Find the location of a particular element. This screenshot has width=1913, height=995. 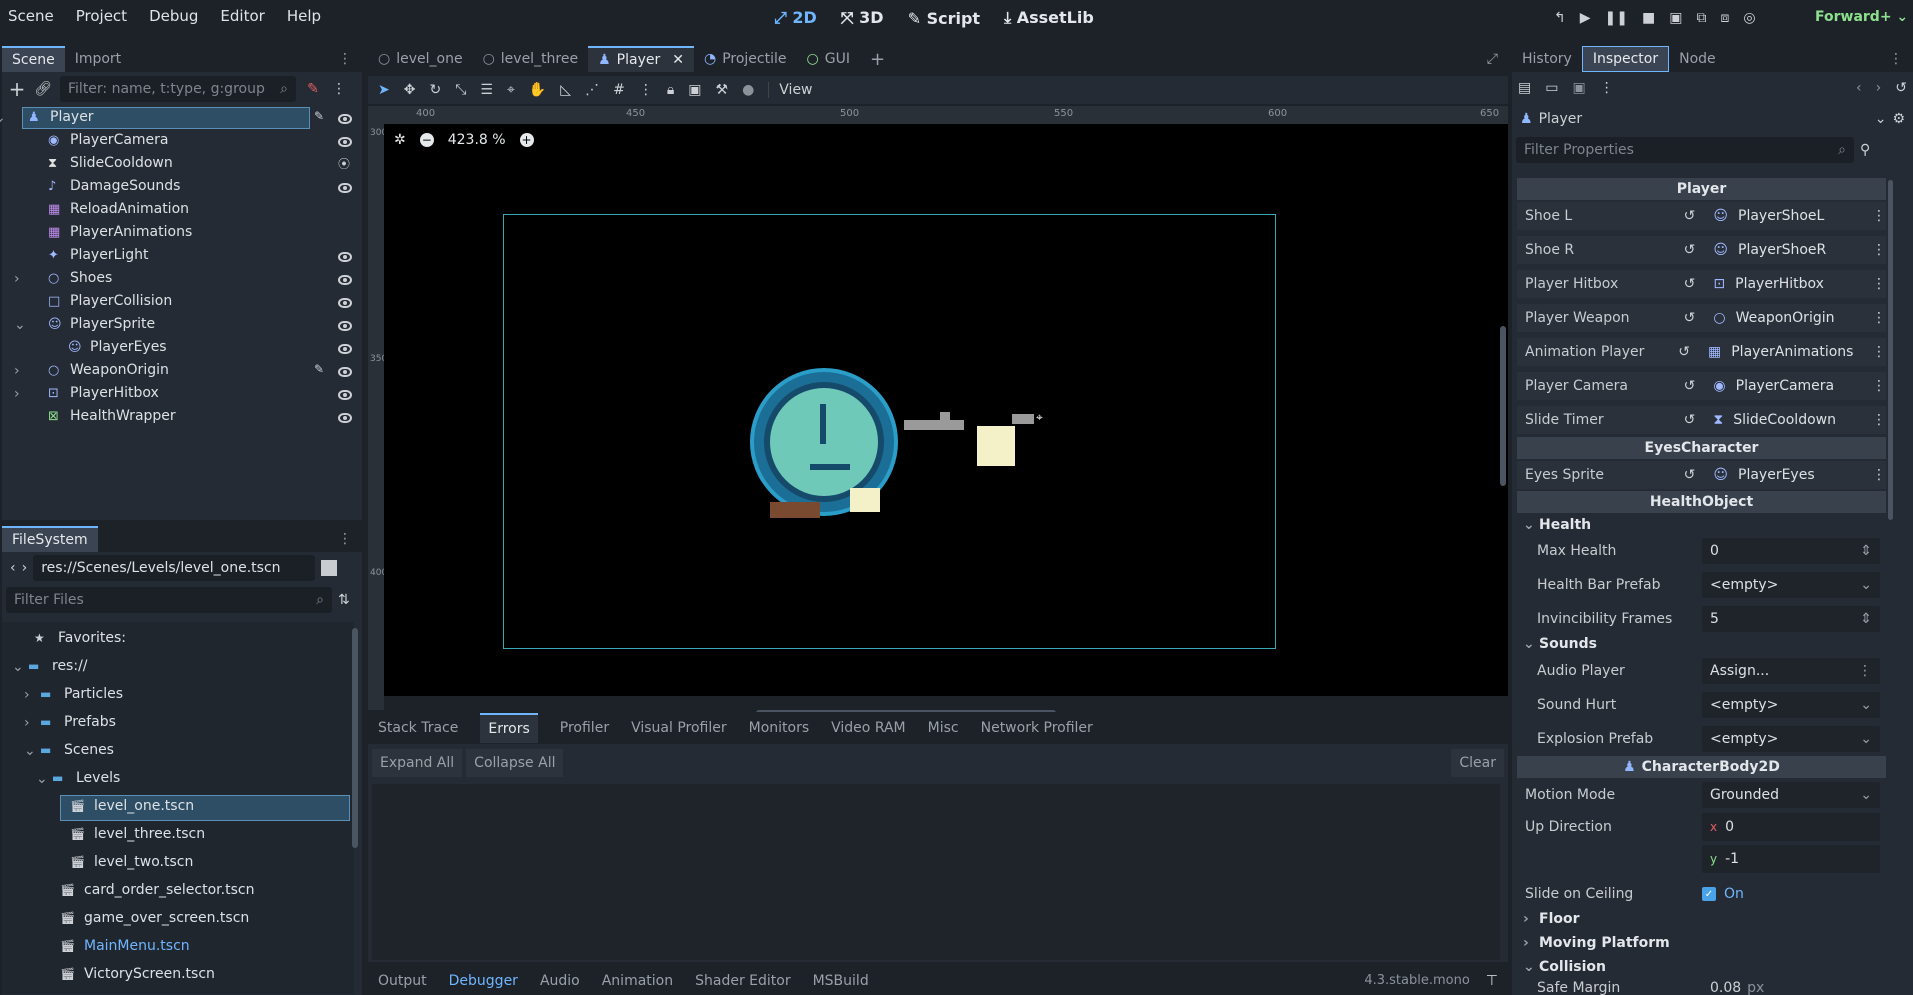

menu-debug: Debug is located at coordinates (173, 16).